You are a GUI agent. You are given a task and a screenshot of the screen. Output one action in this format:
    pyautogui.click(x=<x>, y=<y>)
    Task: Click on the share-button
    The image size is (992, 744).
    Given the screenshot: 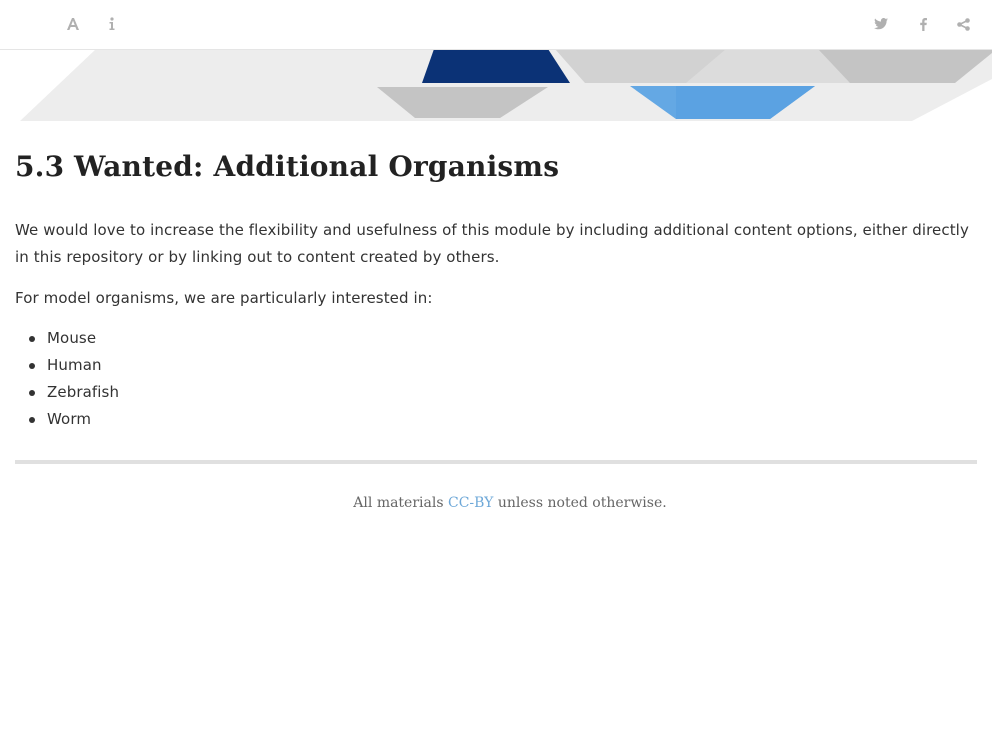 What is the action you would take?
    pyautogui.click(x=963, y=24)
    